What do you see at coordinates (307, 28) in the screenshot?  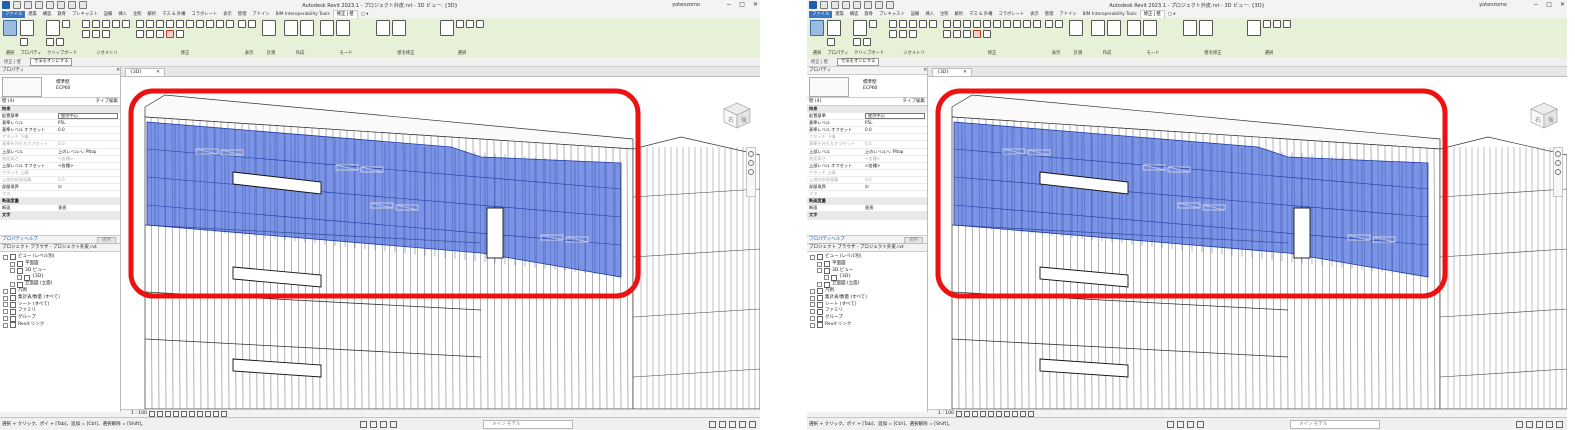 I see `create-assembly-icon` at bounding box center [307, 28].